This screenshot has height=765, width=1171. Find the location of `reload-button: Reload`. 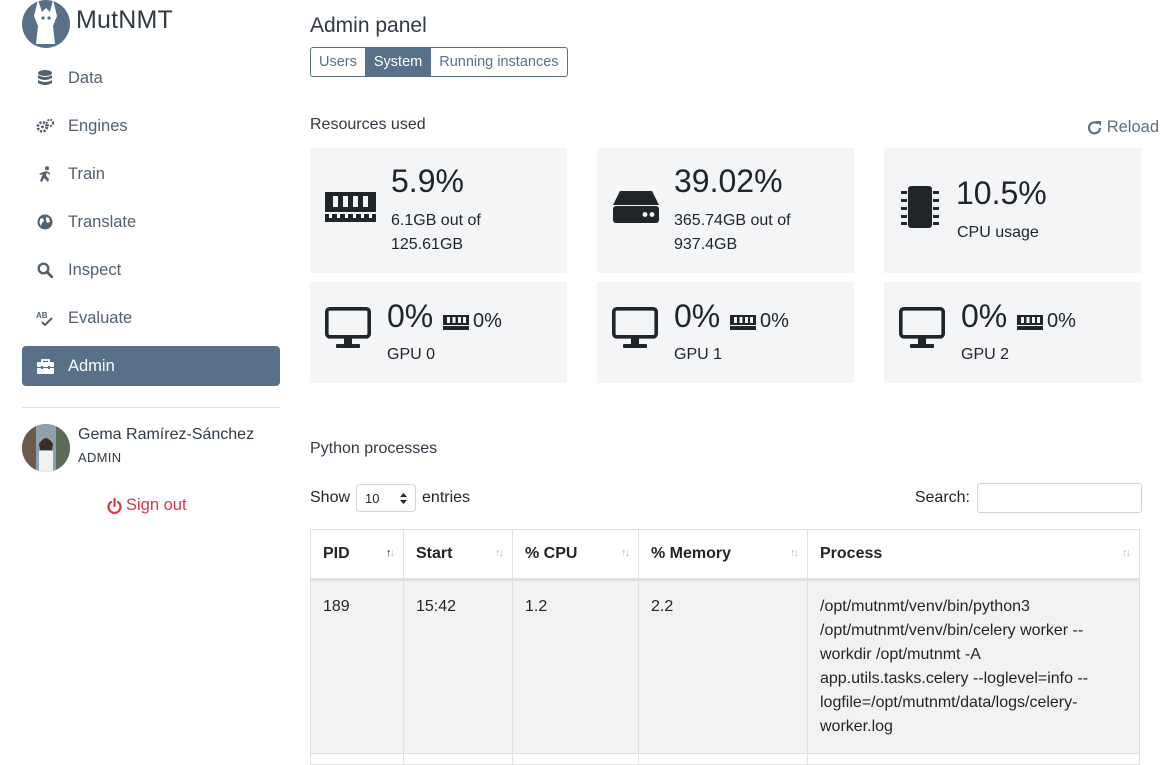

reload-button: Reload is located at coordinates (1123, 127).